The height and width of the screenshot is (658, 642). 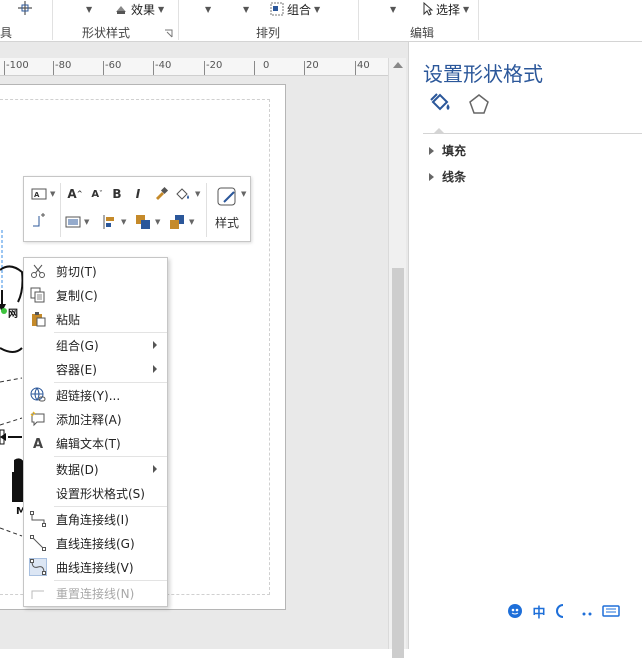 I want to click on copy-icon, so click(x=38, y=295).